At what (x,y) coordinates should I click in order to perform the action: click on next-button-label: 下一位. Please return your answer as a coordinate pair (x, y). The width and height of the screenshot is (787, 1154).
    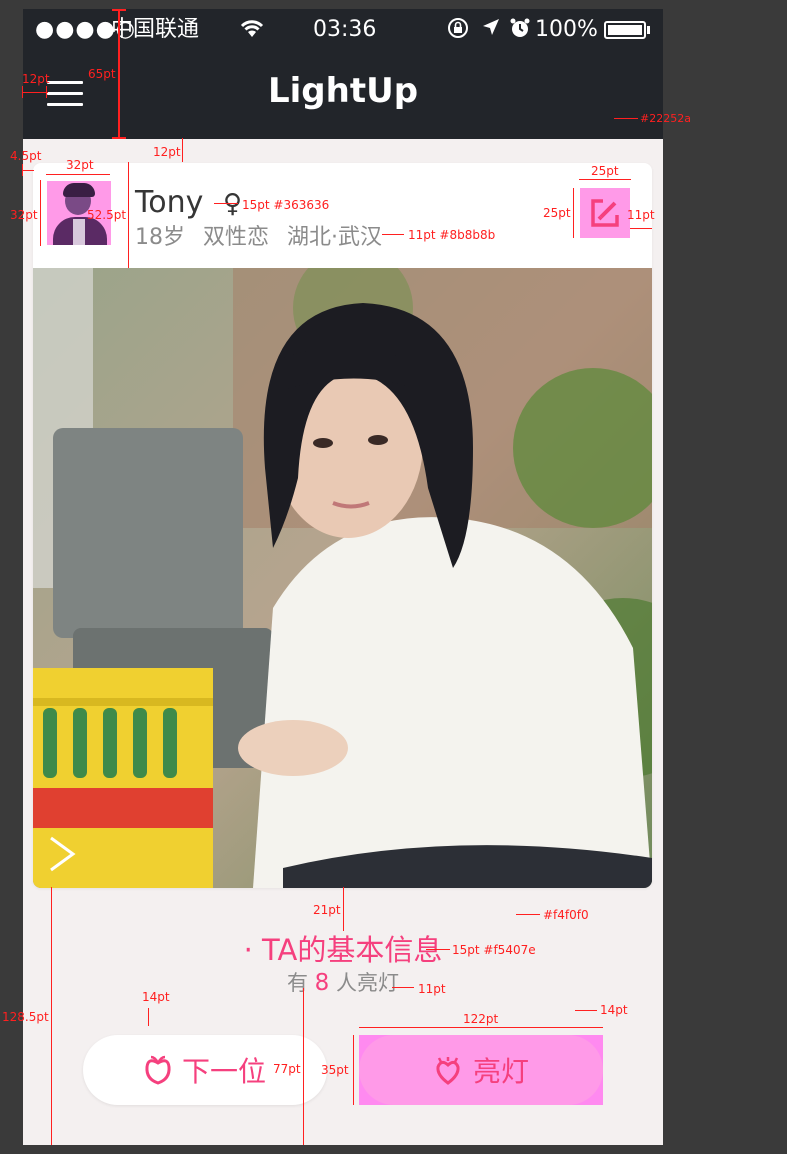
    Looking at the image, I should click on (223, 1071).